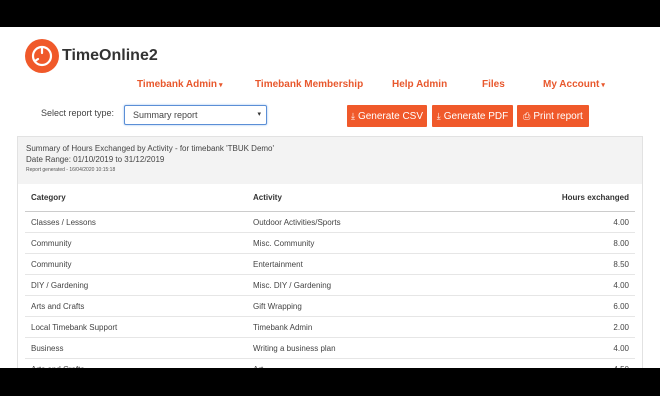 Image resolution: width=660 pixels, height=396 pixels. I want to click on button-label: Print report, so click(558, 116).